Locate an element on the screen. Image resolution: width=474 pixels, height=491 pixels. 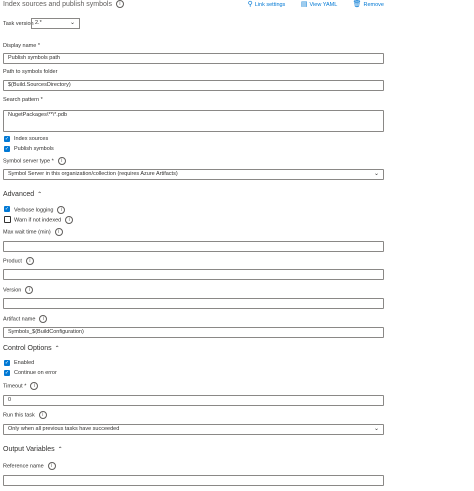
display-name-label: Display name * is located at coordinates (21, 46).